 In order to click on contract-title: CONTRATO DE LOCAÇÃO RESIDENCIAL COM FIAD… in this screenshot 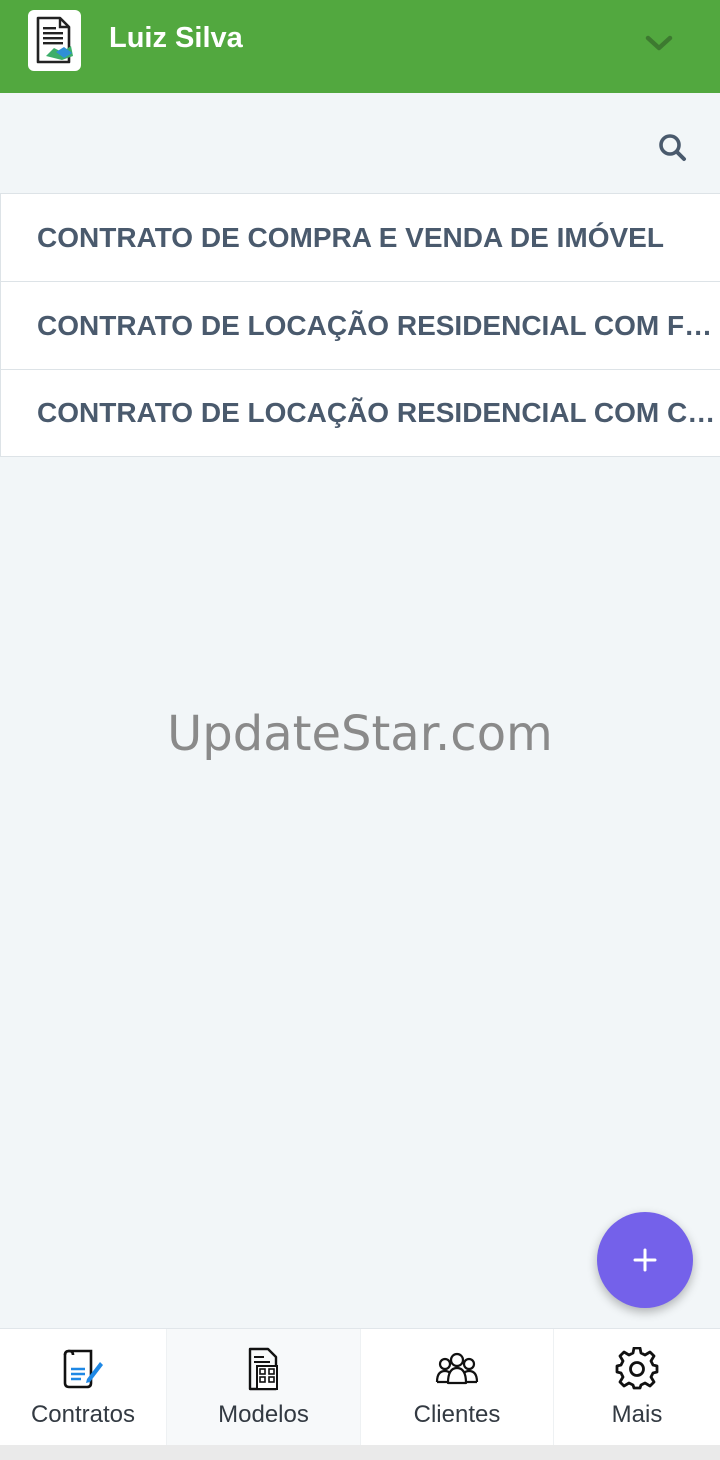, I will do `click(377, 325)`.